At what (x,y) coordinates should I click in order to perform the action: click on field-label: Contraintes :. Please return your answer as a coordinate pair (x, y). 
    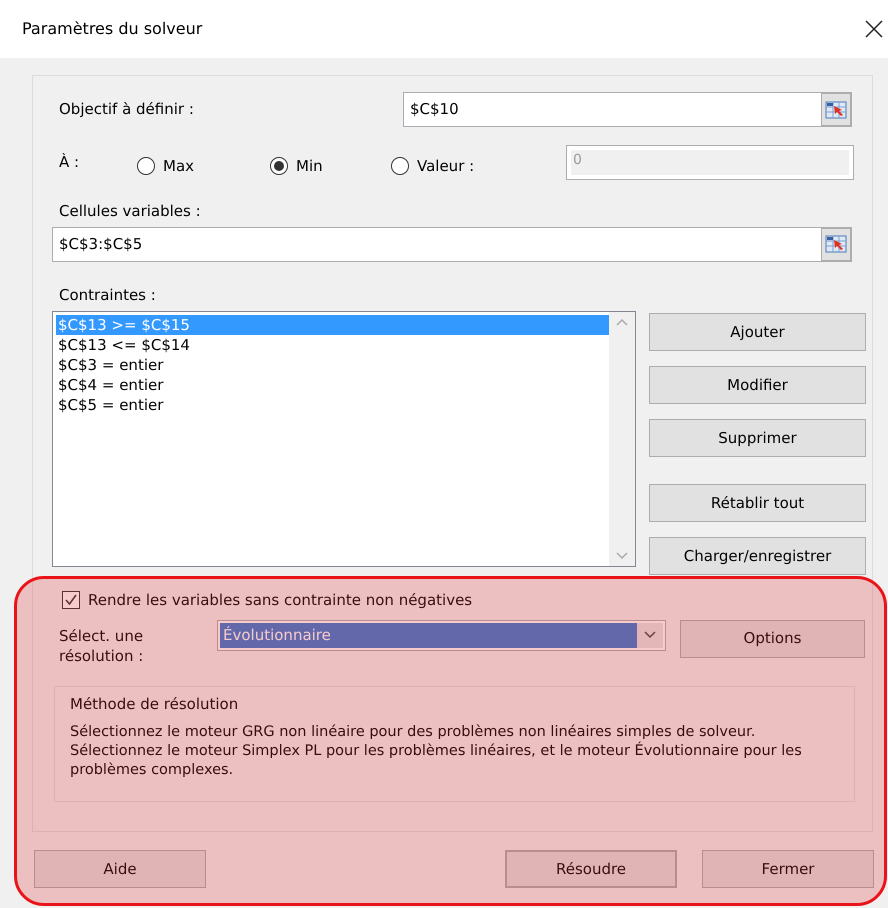
    Looking at the image, I should click on (107, 295).